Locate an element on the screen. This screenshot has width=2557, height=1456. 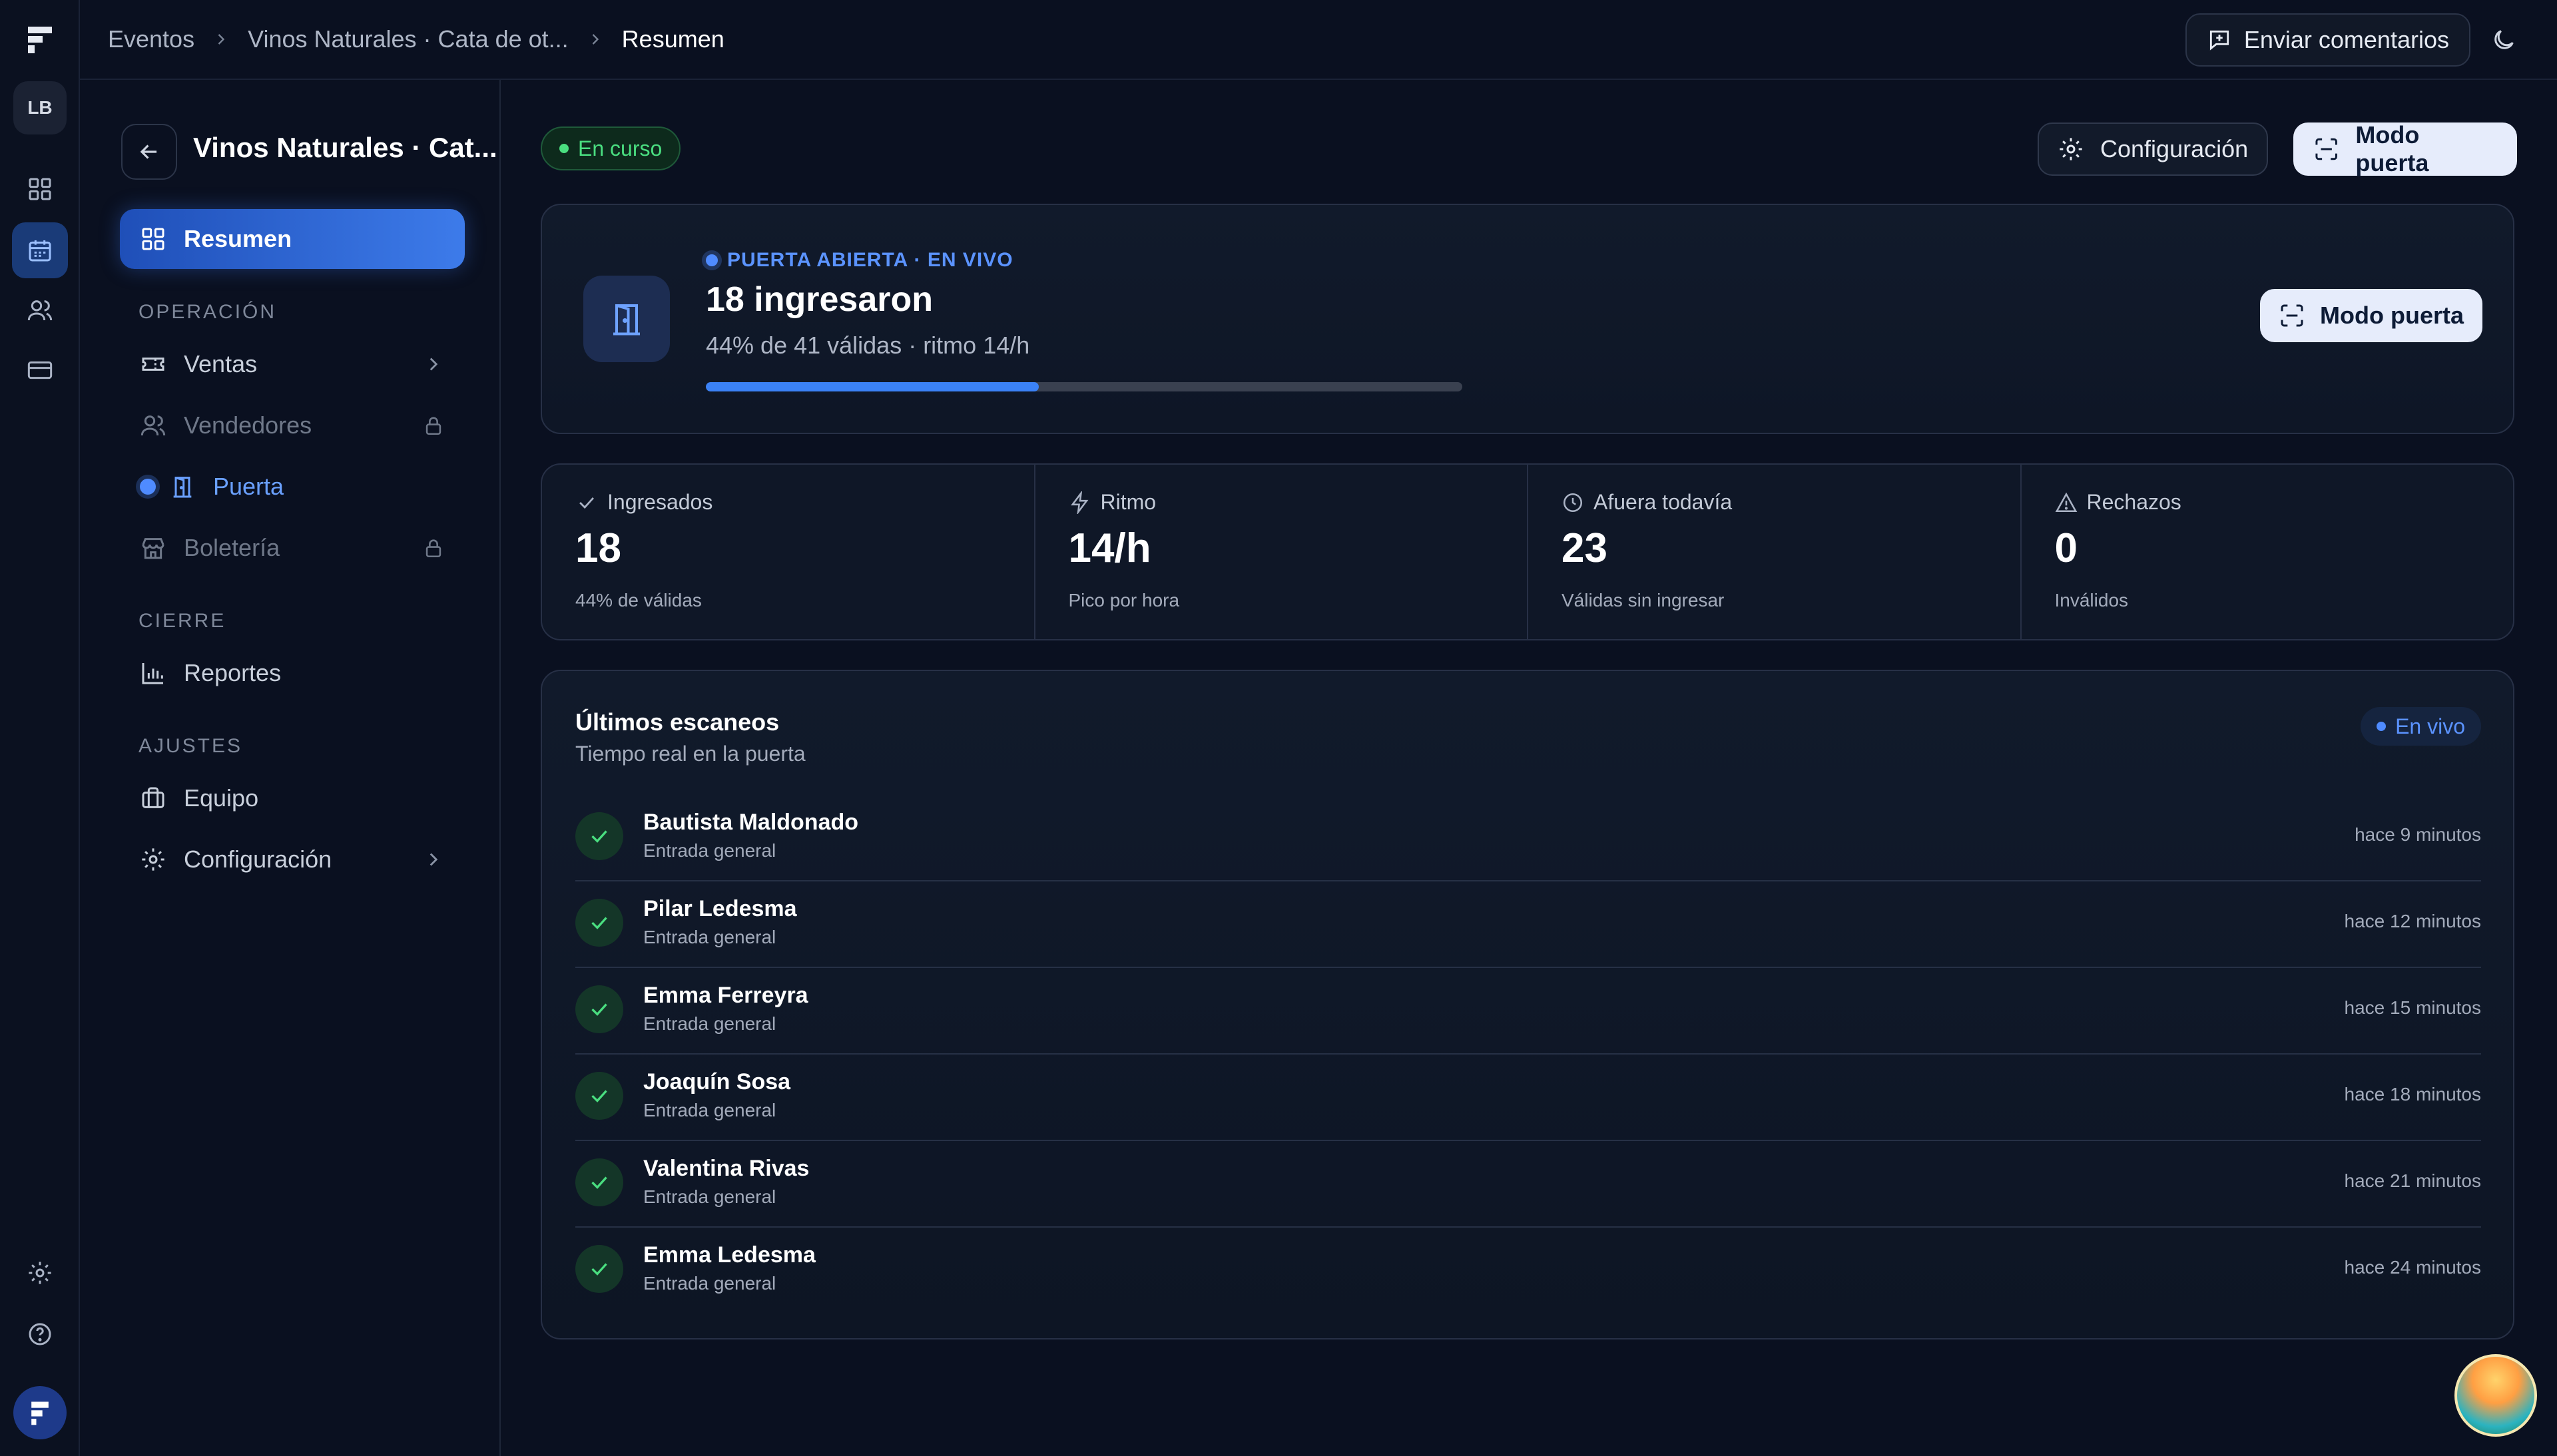
sidebar-item-boleteria: Boletería is located at coordinates (292, 548).